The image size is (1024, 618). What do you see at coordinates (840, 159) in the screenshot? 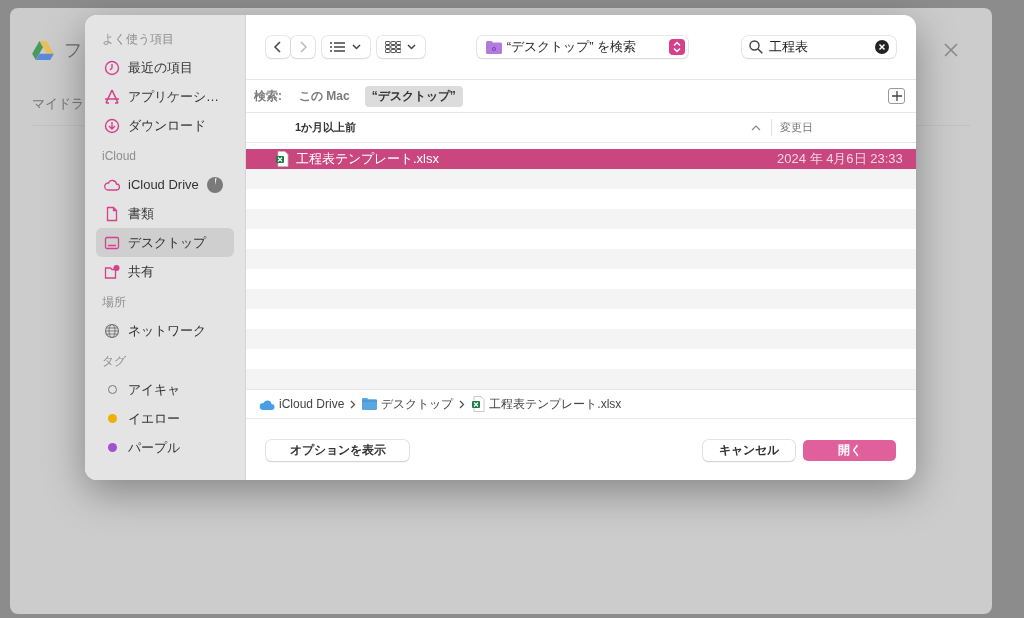
I see `file-date: 2024 年 4月6日 23:33` at bounding box center [840, 159].